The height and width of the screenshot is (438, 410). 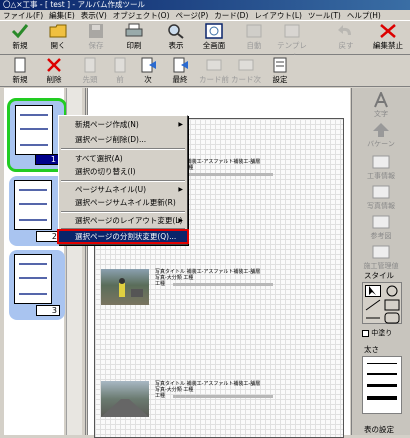 I want to click on menu-item-page-thumbnail: ページサムネイル(U) ▶, so click(x=123, y=189).